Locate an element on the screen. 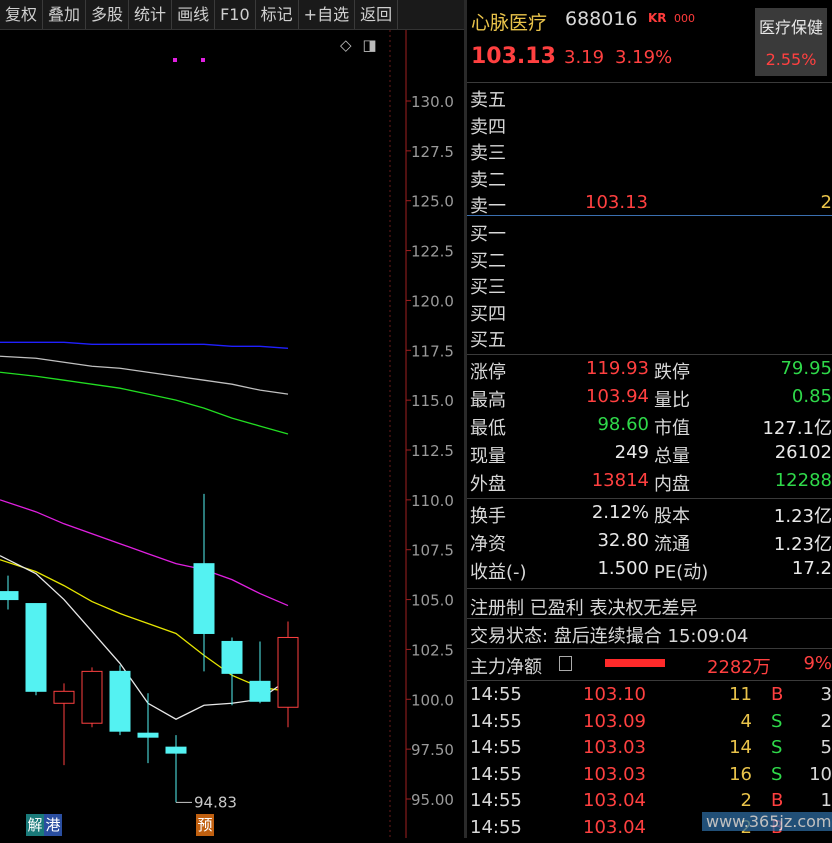 The image size is (832, 843). toolbar-button-5: F10 is located at coordinates (235, 14).